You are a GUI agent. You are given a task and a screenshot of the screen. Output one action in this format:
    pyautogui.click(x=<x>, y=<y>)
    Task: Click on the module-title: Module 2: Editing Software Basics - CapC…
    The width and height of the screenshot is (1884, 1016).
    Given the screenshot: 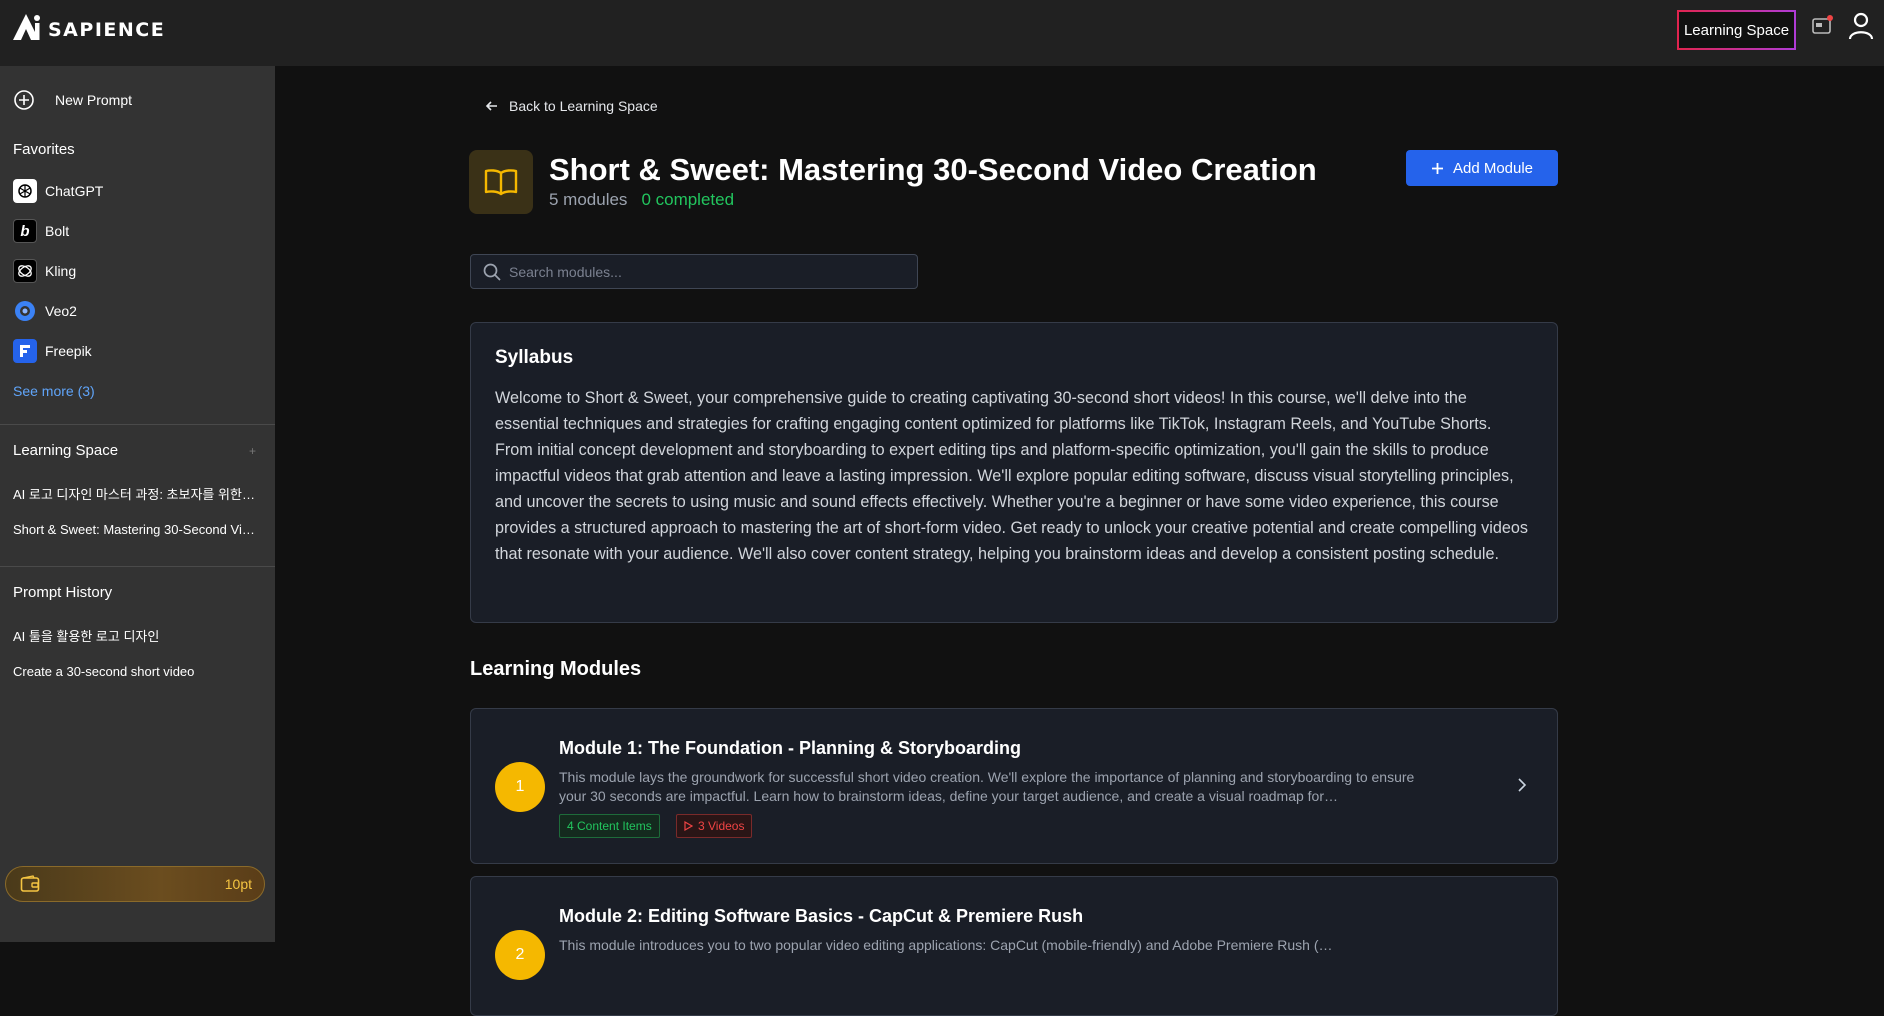 What is the action you would take?
    pyautogui.click(x=821, y=916)
    